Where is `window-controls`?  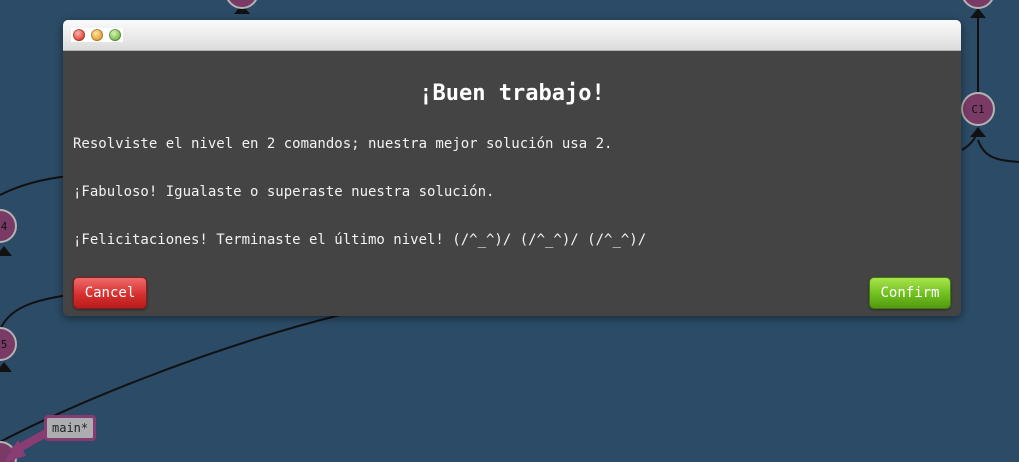
window-controls is located at coordinates (97, 35).